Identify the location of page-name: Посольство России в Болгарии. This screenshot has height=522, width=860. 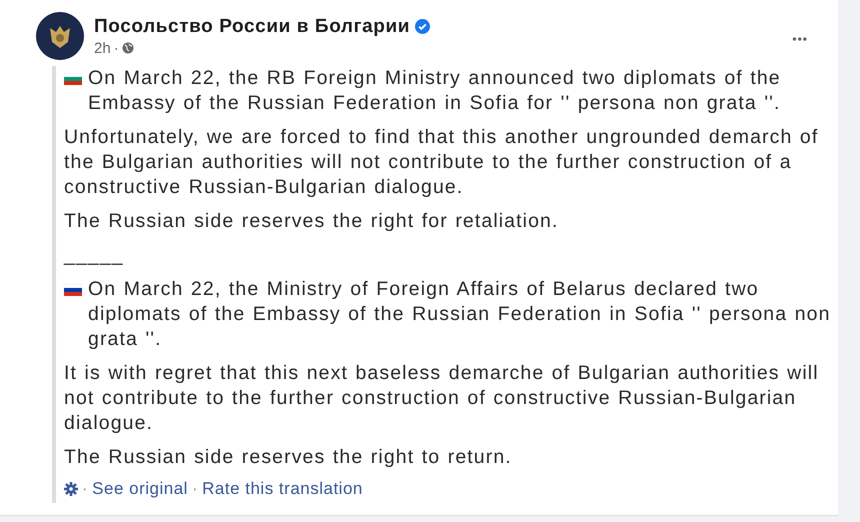
(252, 27).